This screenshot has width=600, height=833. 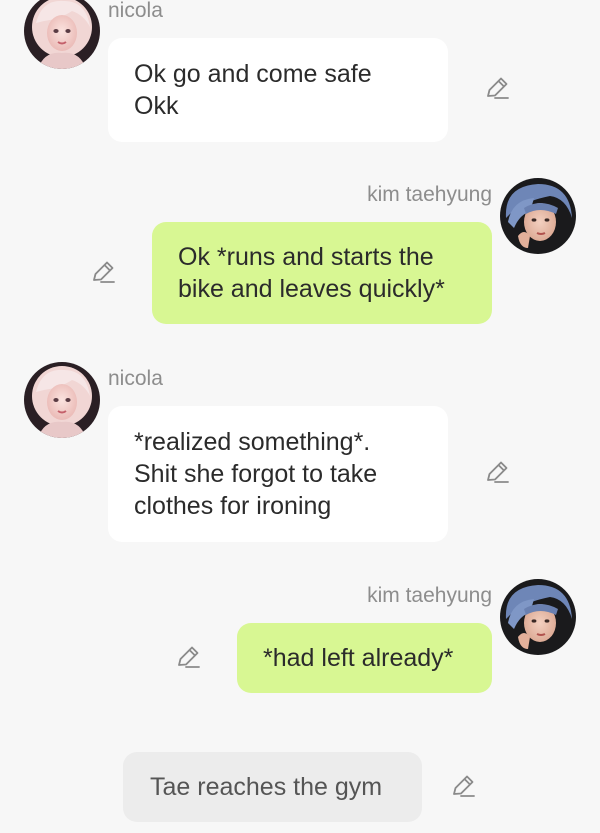 What do you see at coordinates (358, 658) in the screenshot?
I see `message-text: *had left already*` at bounding box center [358, 658].